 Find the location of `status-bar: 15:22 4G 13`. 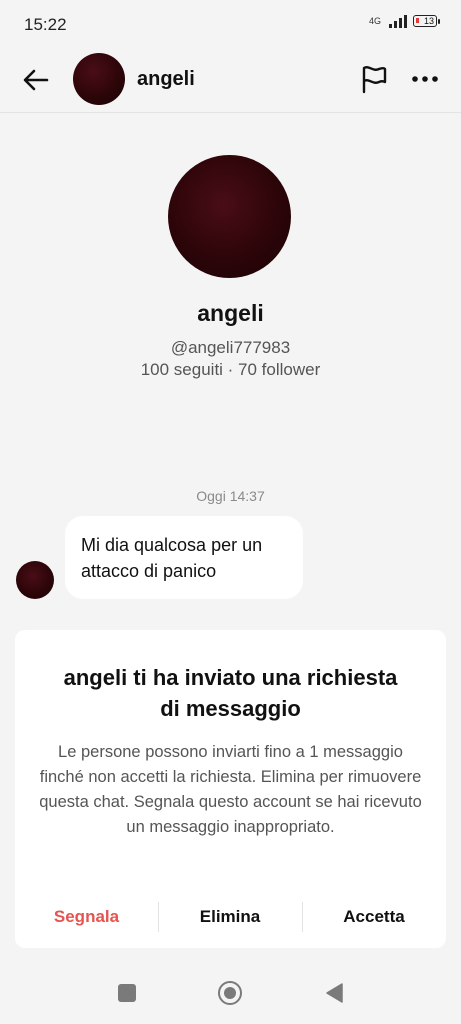

status-bar: 15:22 4G 13 is located at coordinates (230, 24).